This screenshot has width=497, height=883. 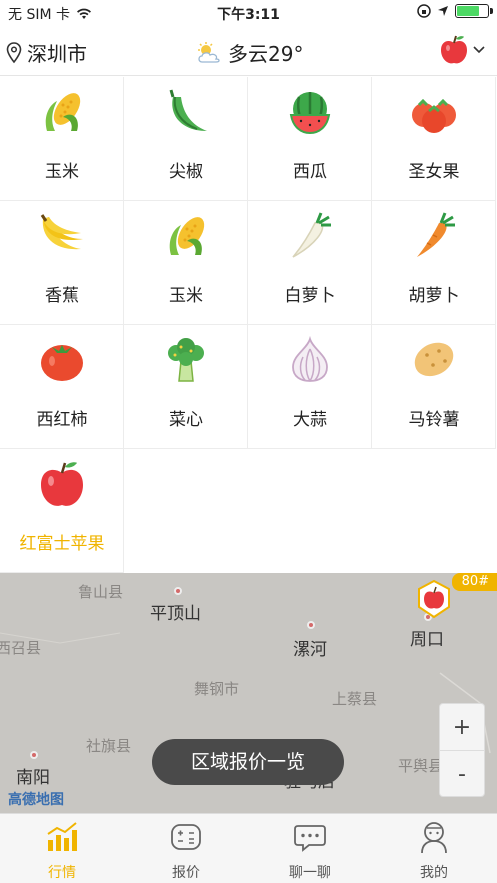 I want to click on product-fuji-apple: 红富士苹果, so click(x=62, y=511).